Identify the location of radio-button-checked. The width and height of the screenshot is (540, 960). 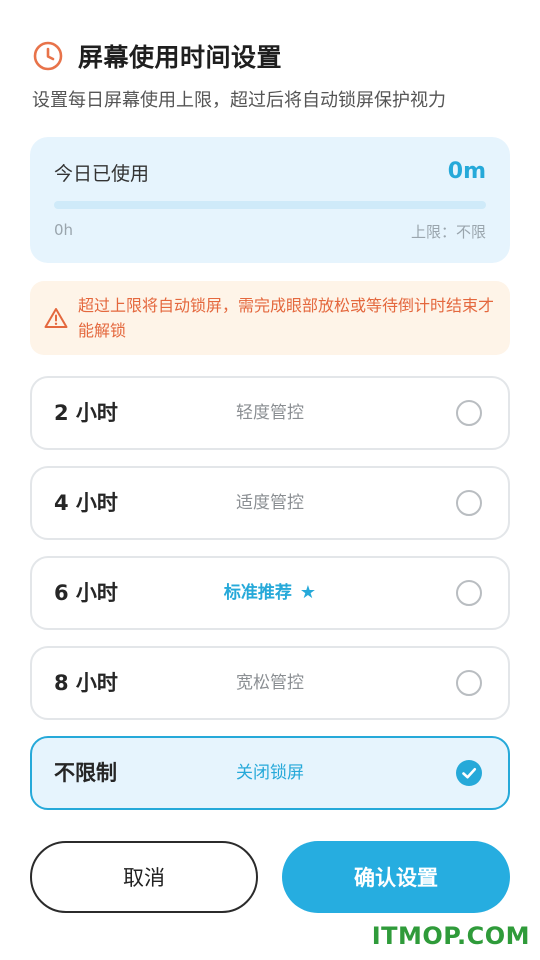
(469, 773).